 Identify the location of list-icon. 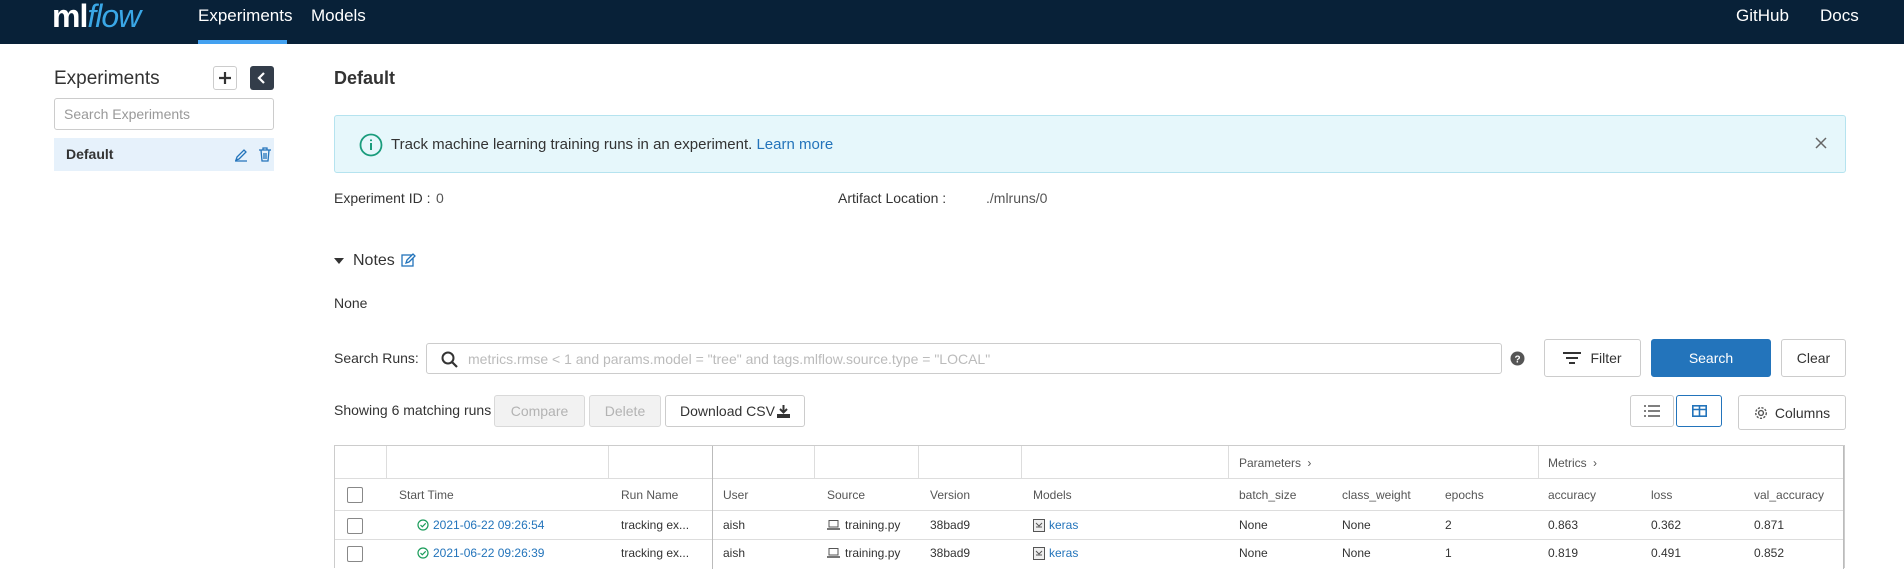
(1652, 411).